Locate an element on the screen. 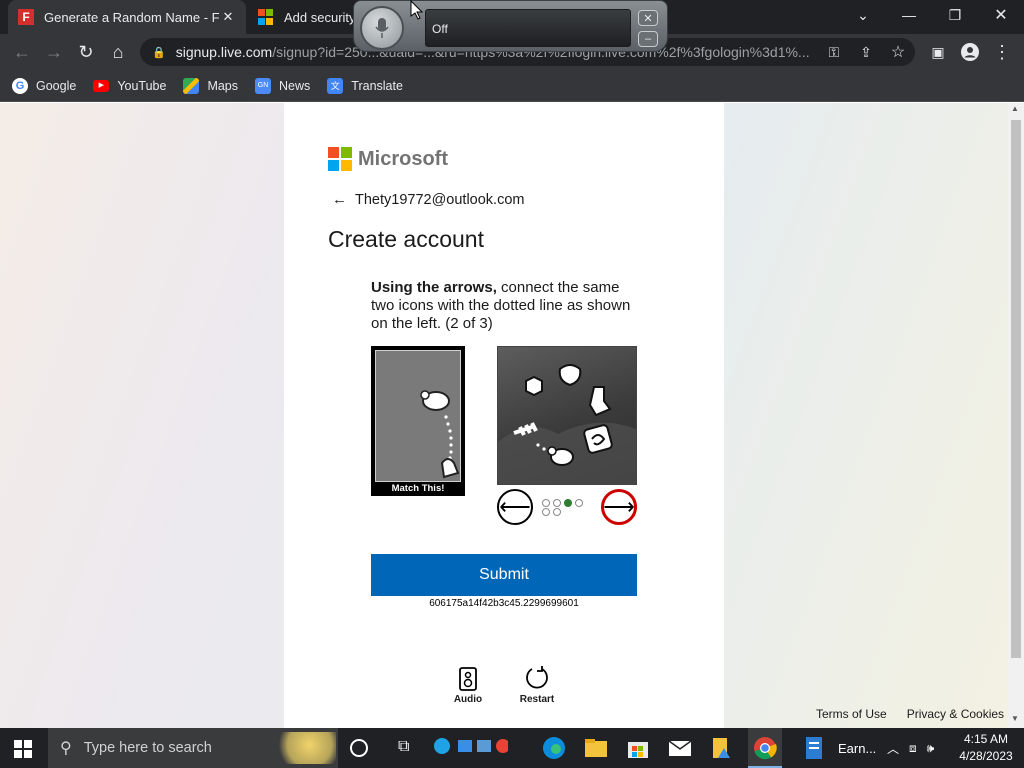 This screenshot has width=1024, height=768. bookmark-star-icon: ☆ is located at coordinates (898, 52).